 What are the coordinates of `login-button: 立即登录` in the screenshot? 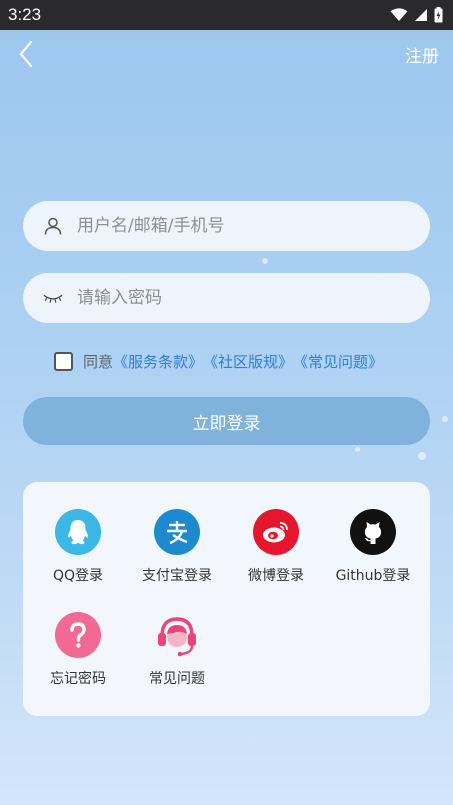 It's located at (226, 421).